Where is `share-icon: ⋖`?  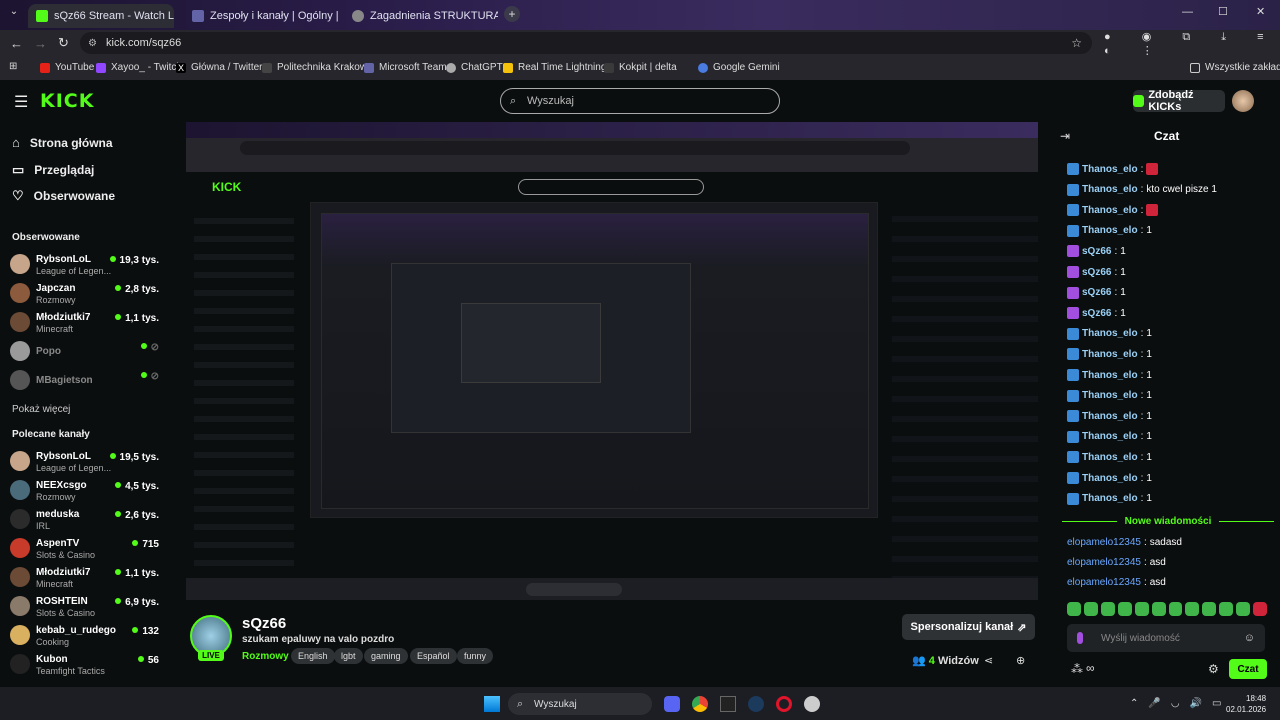
share-icon: ⋖ is located at coordinates (988, 660).